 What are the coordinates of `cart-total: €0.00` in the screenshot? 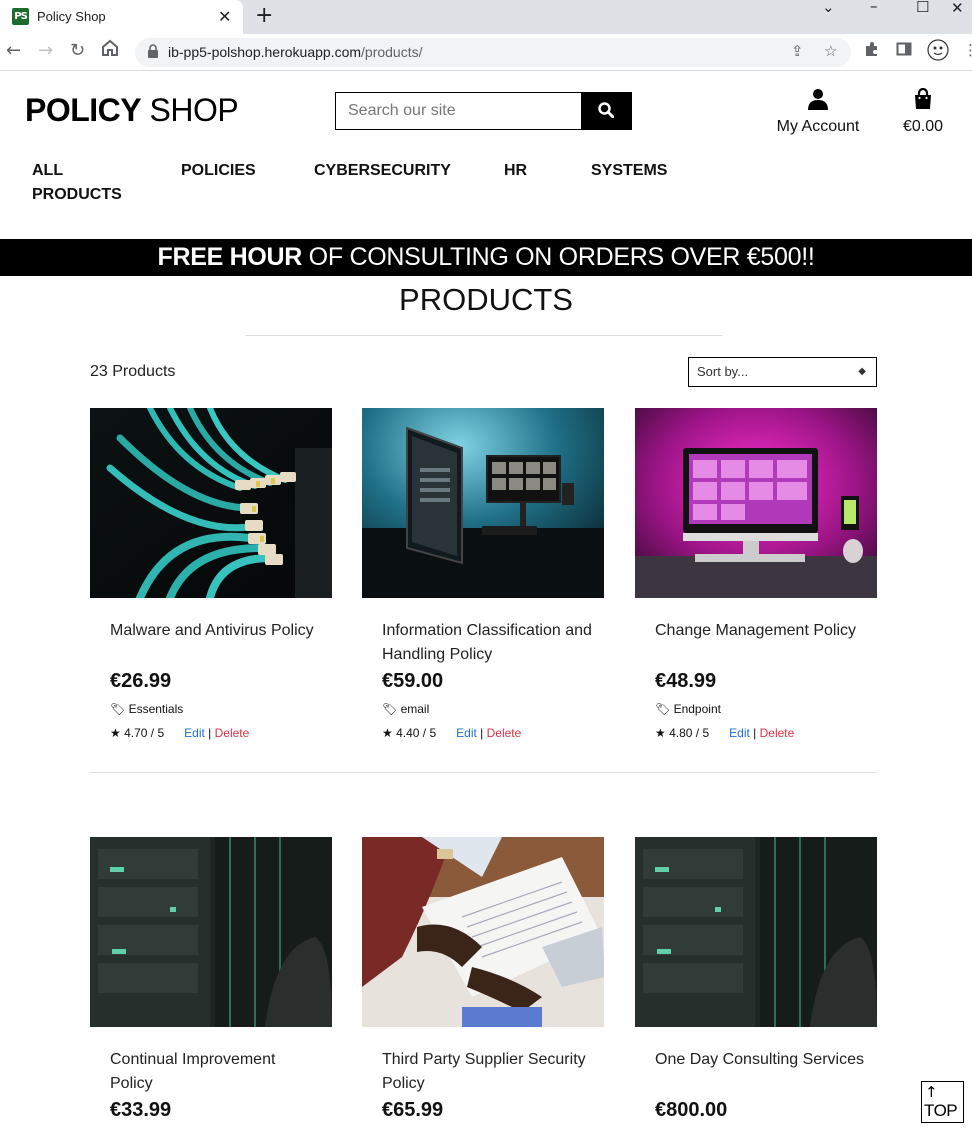 It's located at (923, 126).